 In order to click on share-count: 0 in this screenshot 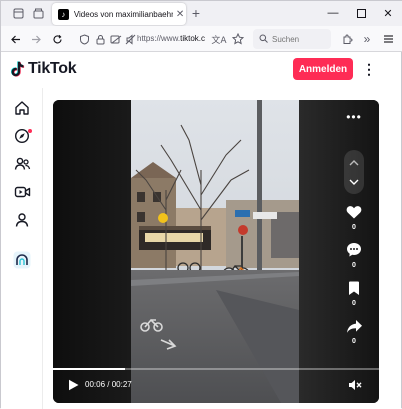, I will do `click(354, 341)`.